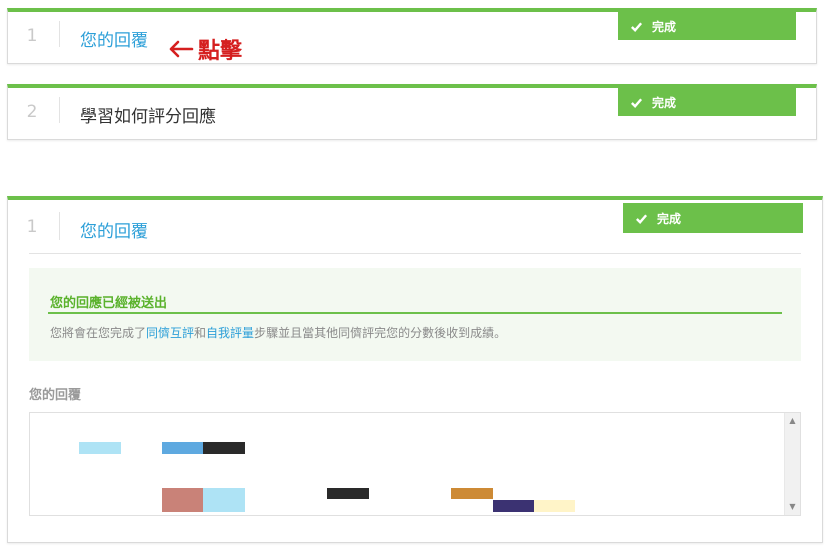  I want to click on response-label: 您的回覆, so click(55, 395).